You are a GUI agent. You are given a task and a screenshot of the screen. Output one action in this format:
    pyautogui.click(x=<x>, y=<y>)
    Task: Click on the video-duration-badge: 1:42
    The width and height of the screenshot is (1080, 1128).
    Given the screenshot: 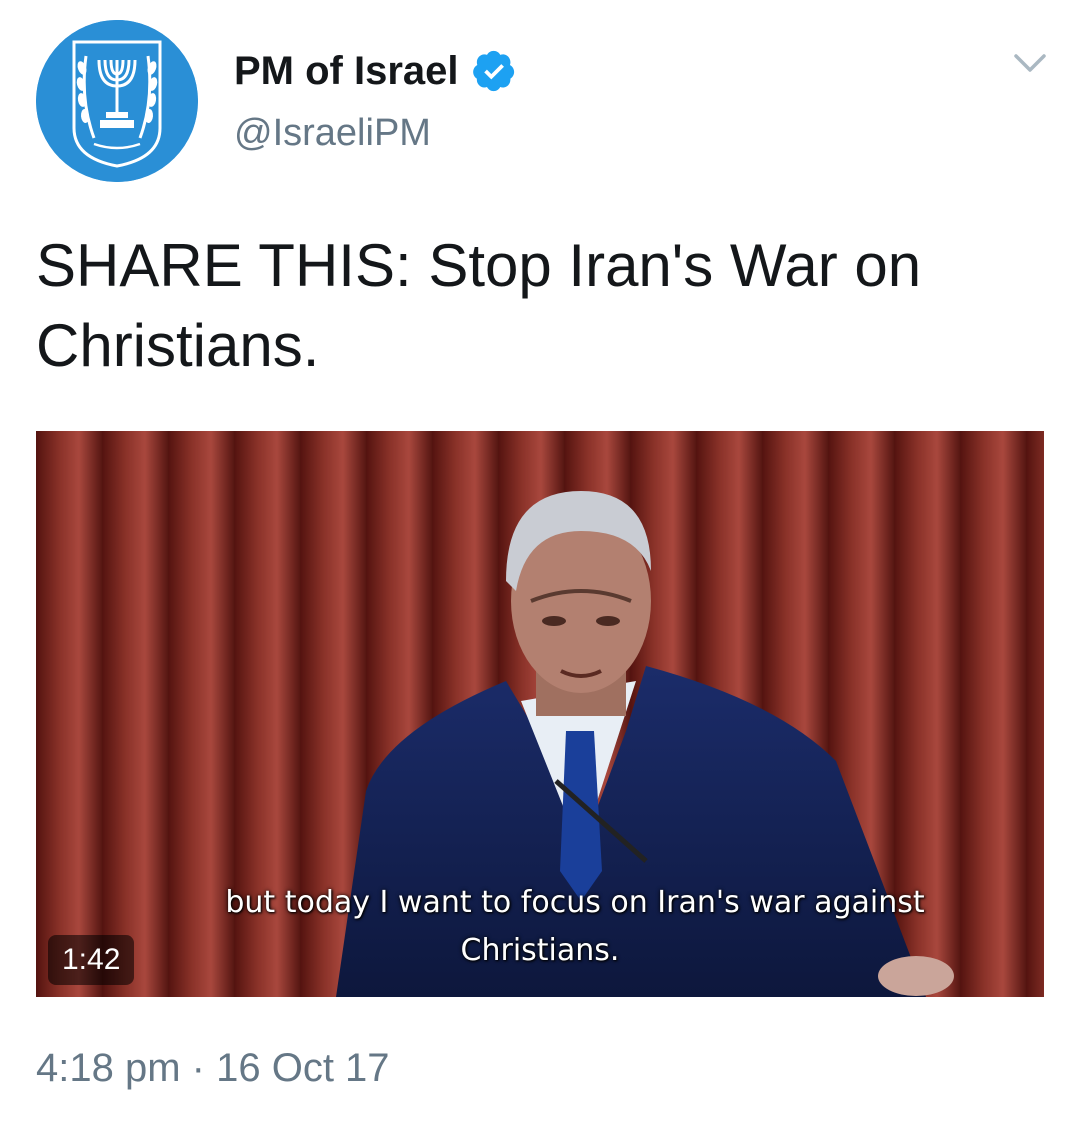 What is the action you would take?
    pyautogui.click(x=91, y=960)
    